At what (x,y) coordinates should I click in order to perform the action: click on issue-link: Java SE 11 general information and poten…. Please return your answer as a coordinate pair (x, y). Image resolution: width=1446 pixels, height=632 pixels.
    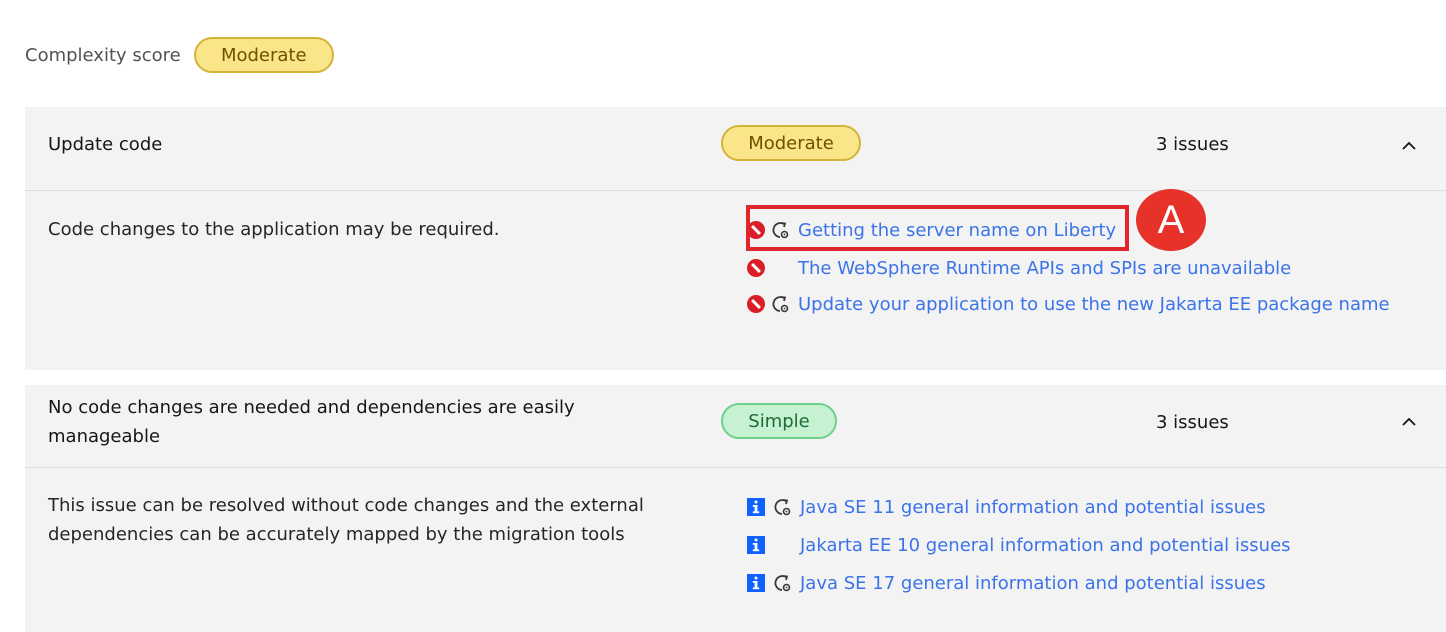
    Looking at the image, I should click on (1033, 507).